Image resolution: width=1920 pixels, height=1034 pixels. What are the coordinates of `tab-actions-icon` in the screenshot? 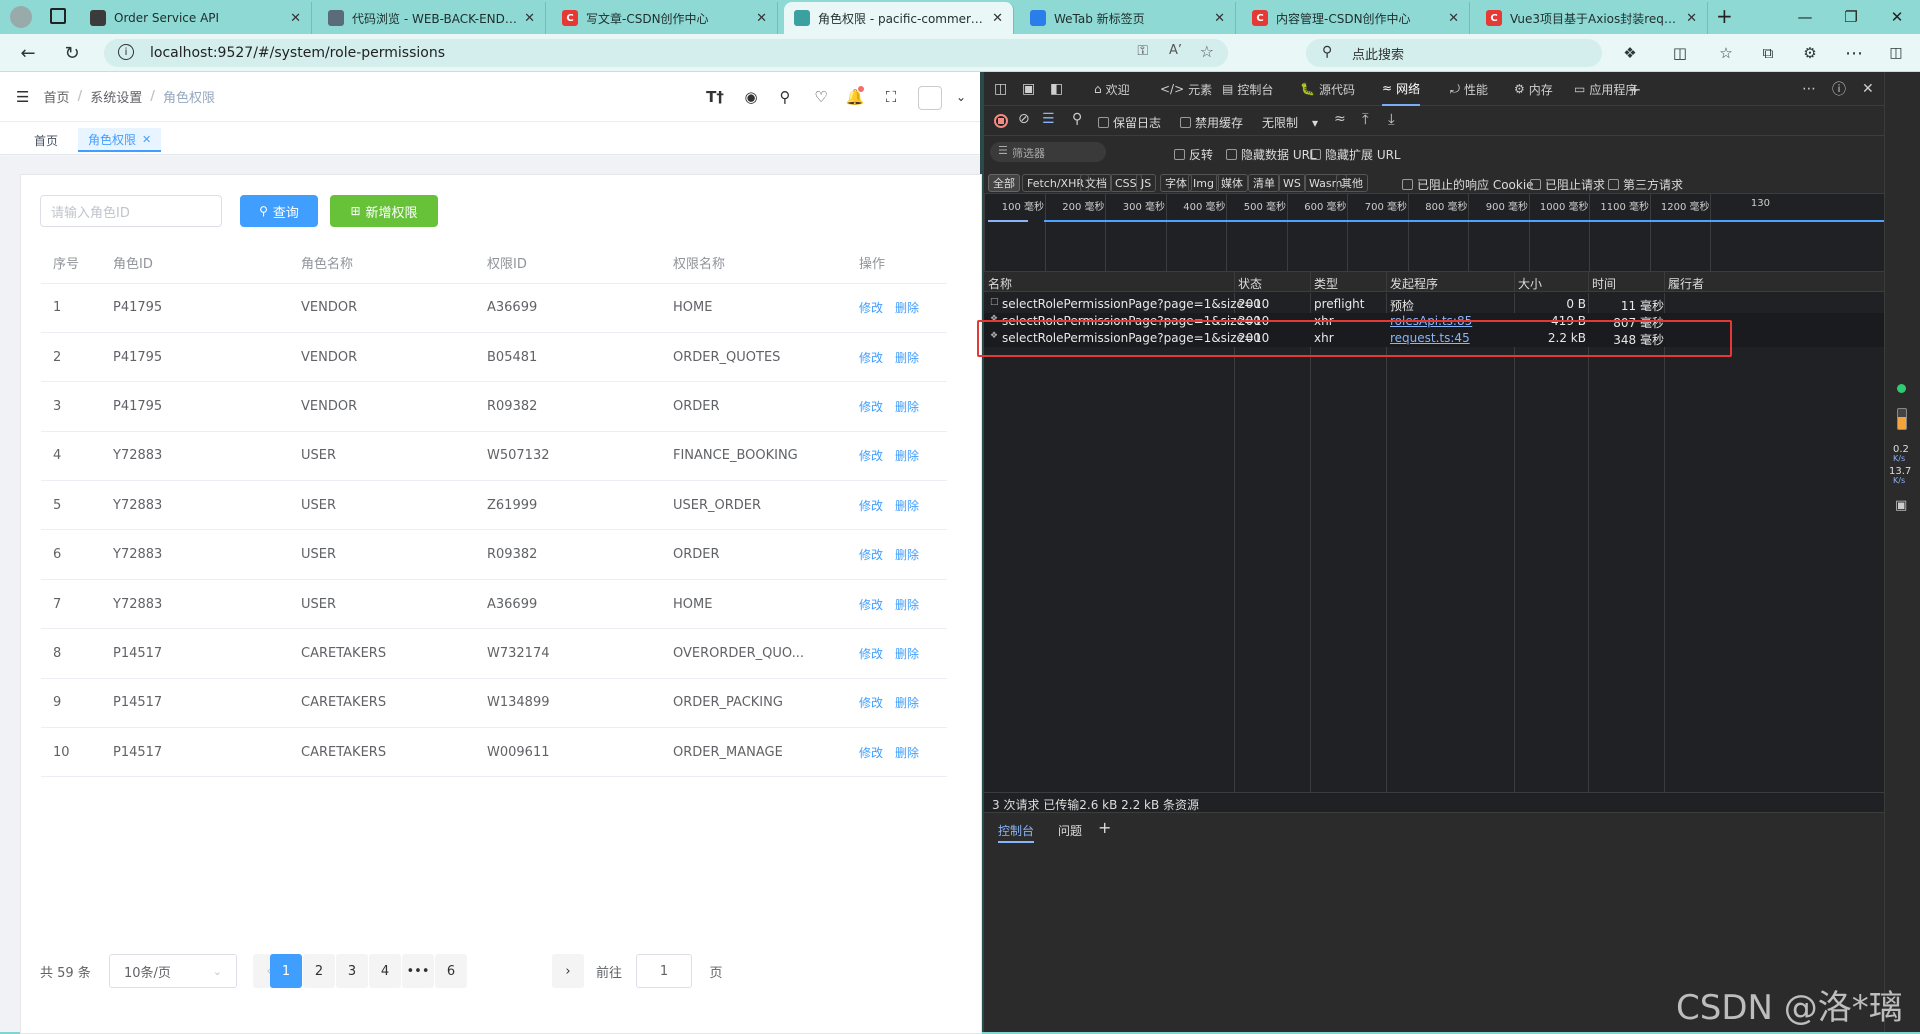 It's located at (58, 16).